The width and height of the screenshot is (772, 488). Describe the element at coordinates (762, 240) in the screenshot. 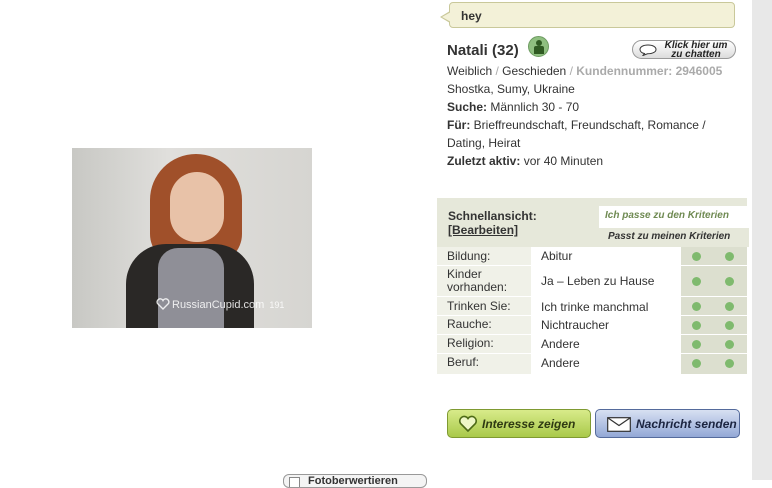

I see `page-scroll-gutter` at that location.